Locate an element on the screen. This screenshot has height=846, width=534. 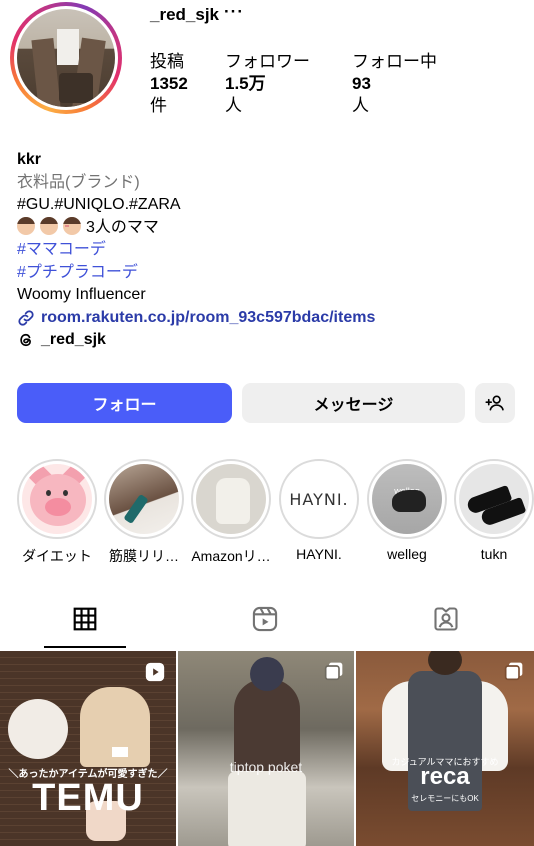
highlight-diet: ダイエット is located at coordinates (57, 512).